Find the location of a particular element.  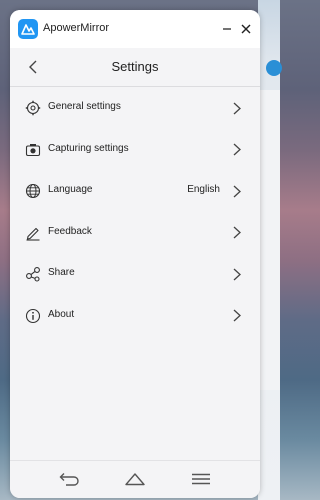

menu-item-label: Language is located at coordinates (70, 190).